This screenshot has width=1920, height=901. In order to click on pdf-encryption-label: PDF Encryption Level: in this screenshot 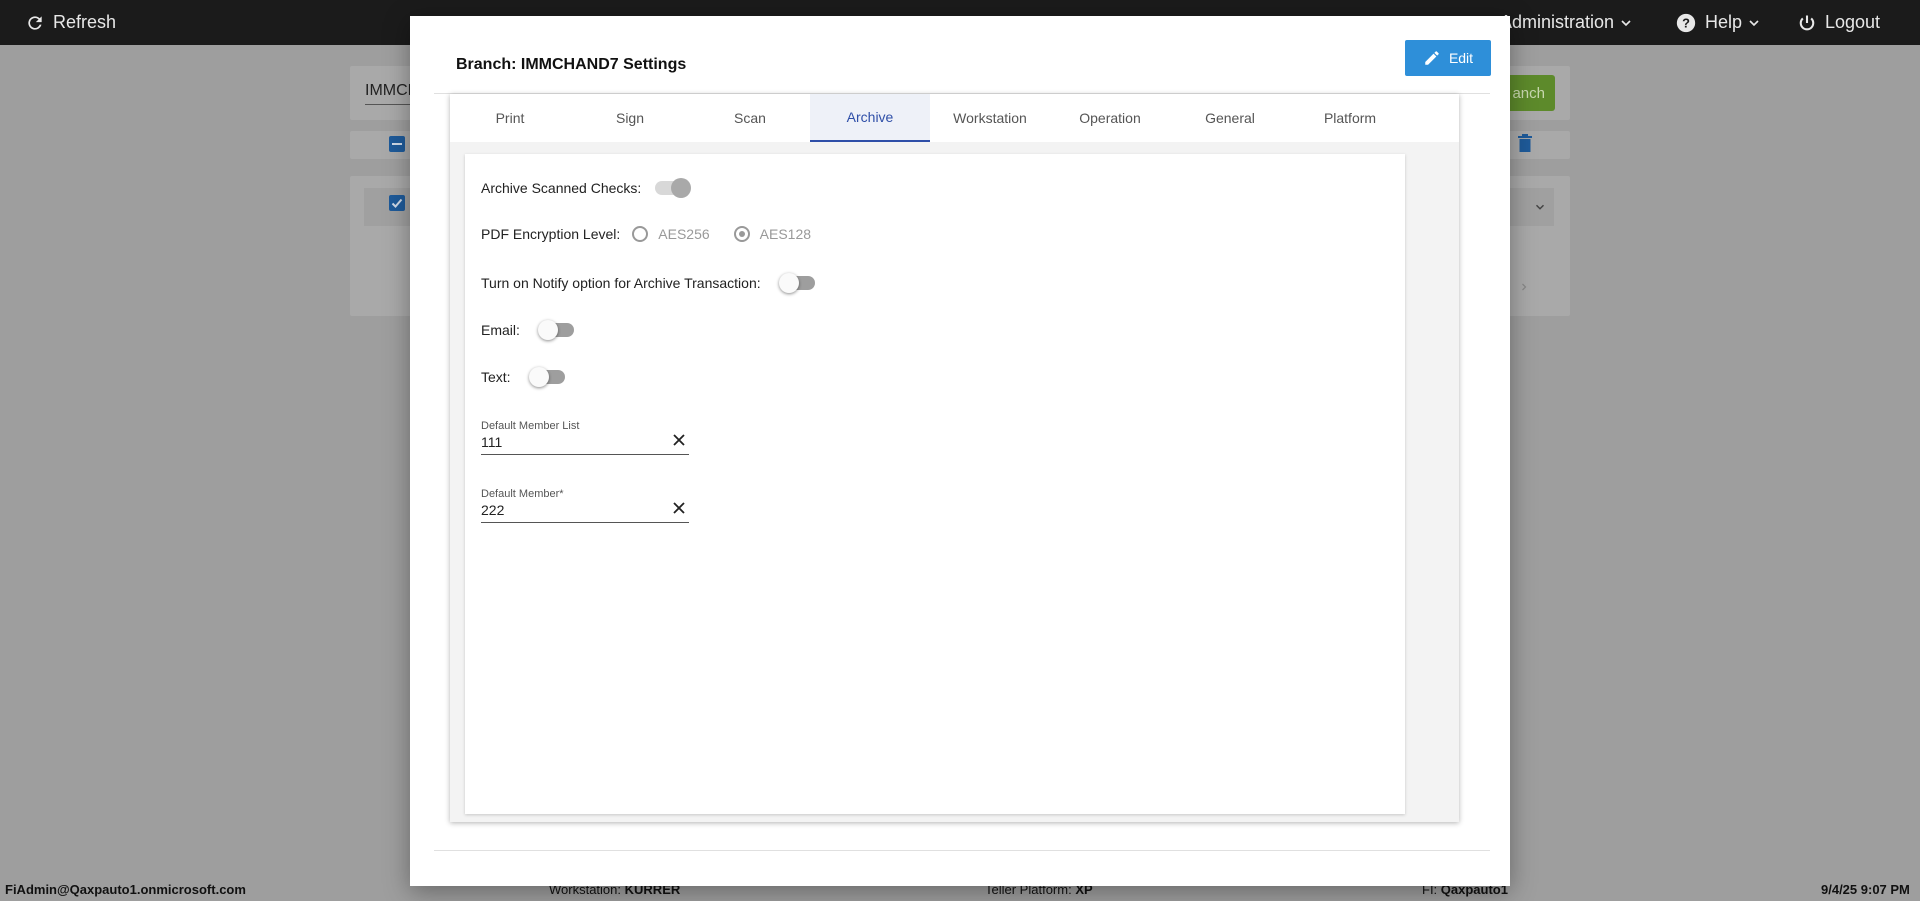, I will do `click(551, 234)`.